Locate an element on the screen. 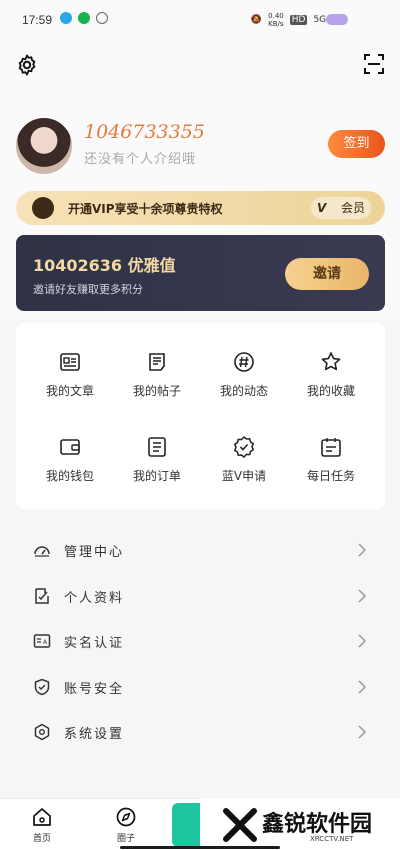 This screenshot has width=400, height=850. publish-button is located at coordinates (187, 825).